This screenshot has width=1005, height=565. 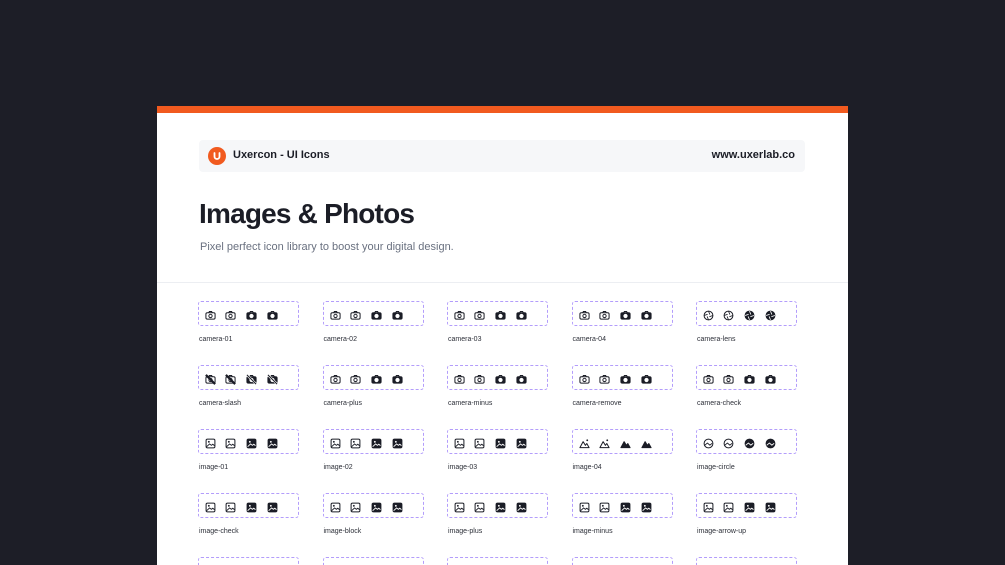 I want to click on icon-card: image-minus, so click(x=622, y=518).